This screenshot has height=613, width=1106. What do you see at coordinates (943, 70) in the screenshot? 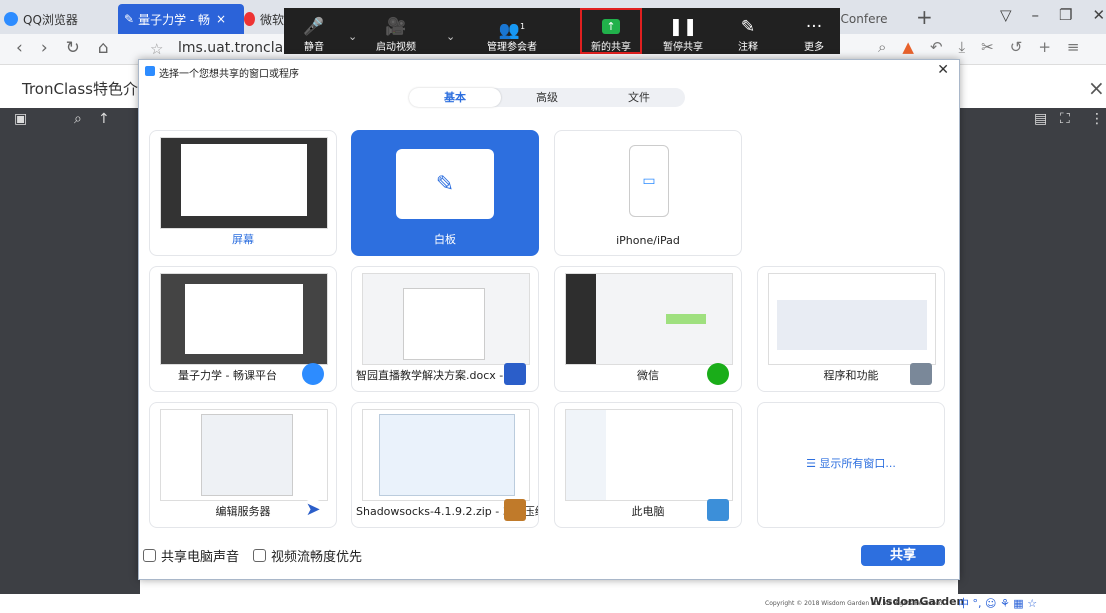
I see `close-icon: ✕` at bounding box center [943, 70].